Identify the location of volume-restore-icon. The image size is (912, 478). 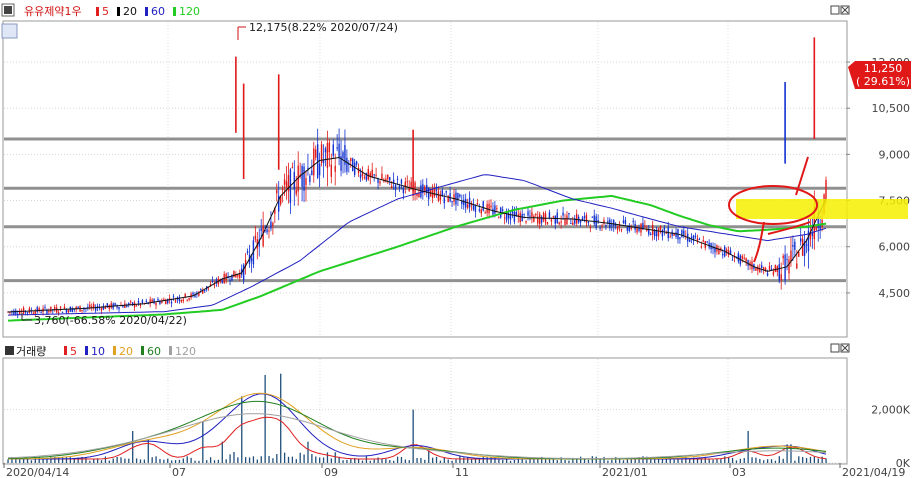
(835, 348).